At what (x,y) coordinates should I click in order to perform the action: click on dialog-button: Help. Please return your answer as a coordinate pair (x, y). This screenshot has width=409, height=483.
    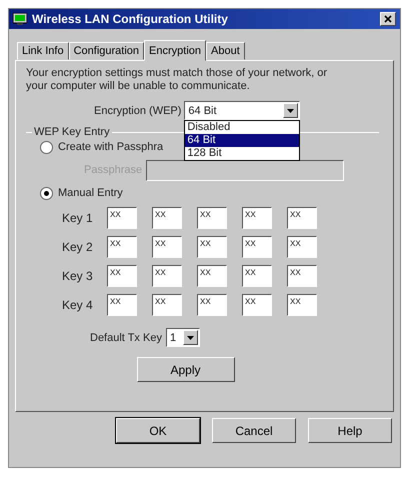
    Looking at the image, I should click on (350, 430).